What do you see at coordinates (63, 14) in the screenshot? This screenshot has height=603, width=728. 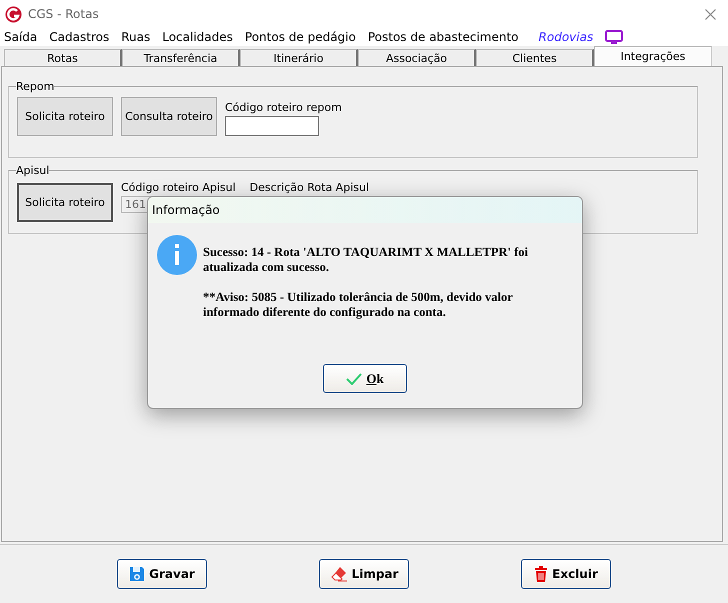 I see `window-title: CGS - Rotas` at bounding box center [63, 14].